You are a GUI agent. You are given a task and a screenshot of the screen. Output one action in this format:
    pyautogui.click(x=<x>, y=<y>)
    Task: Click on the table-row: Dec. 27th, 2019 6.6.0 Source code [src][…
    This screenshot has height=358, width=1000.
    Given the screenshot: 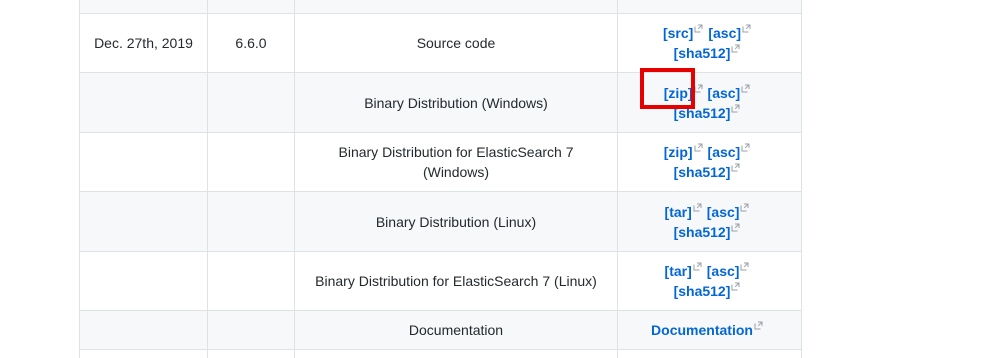 What is the action you would take?
    pyautogui.click(x=440, y=43)
    